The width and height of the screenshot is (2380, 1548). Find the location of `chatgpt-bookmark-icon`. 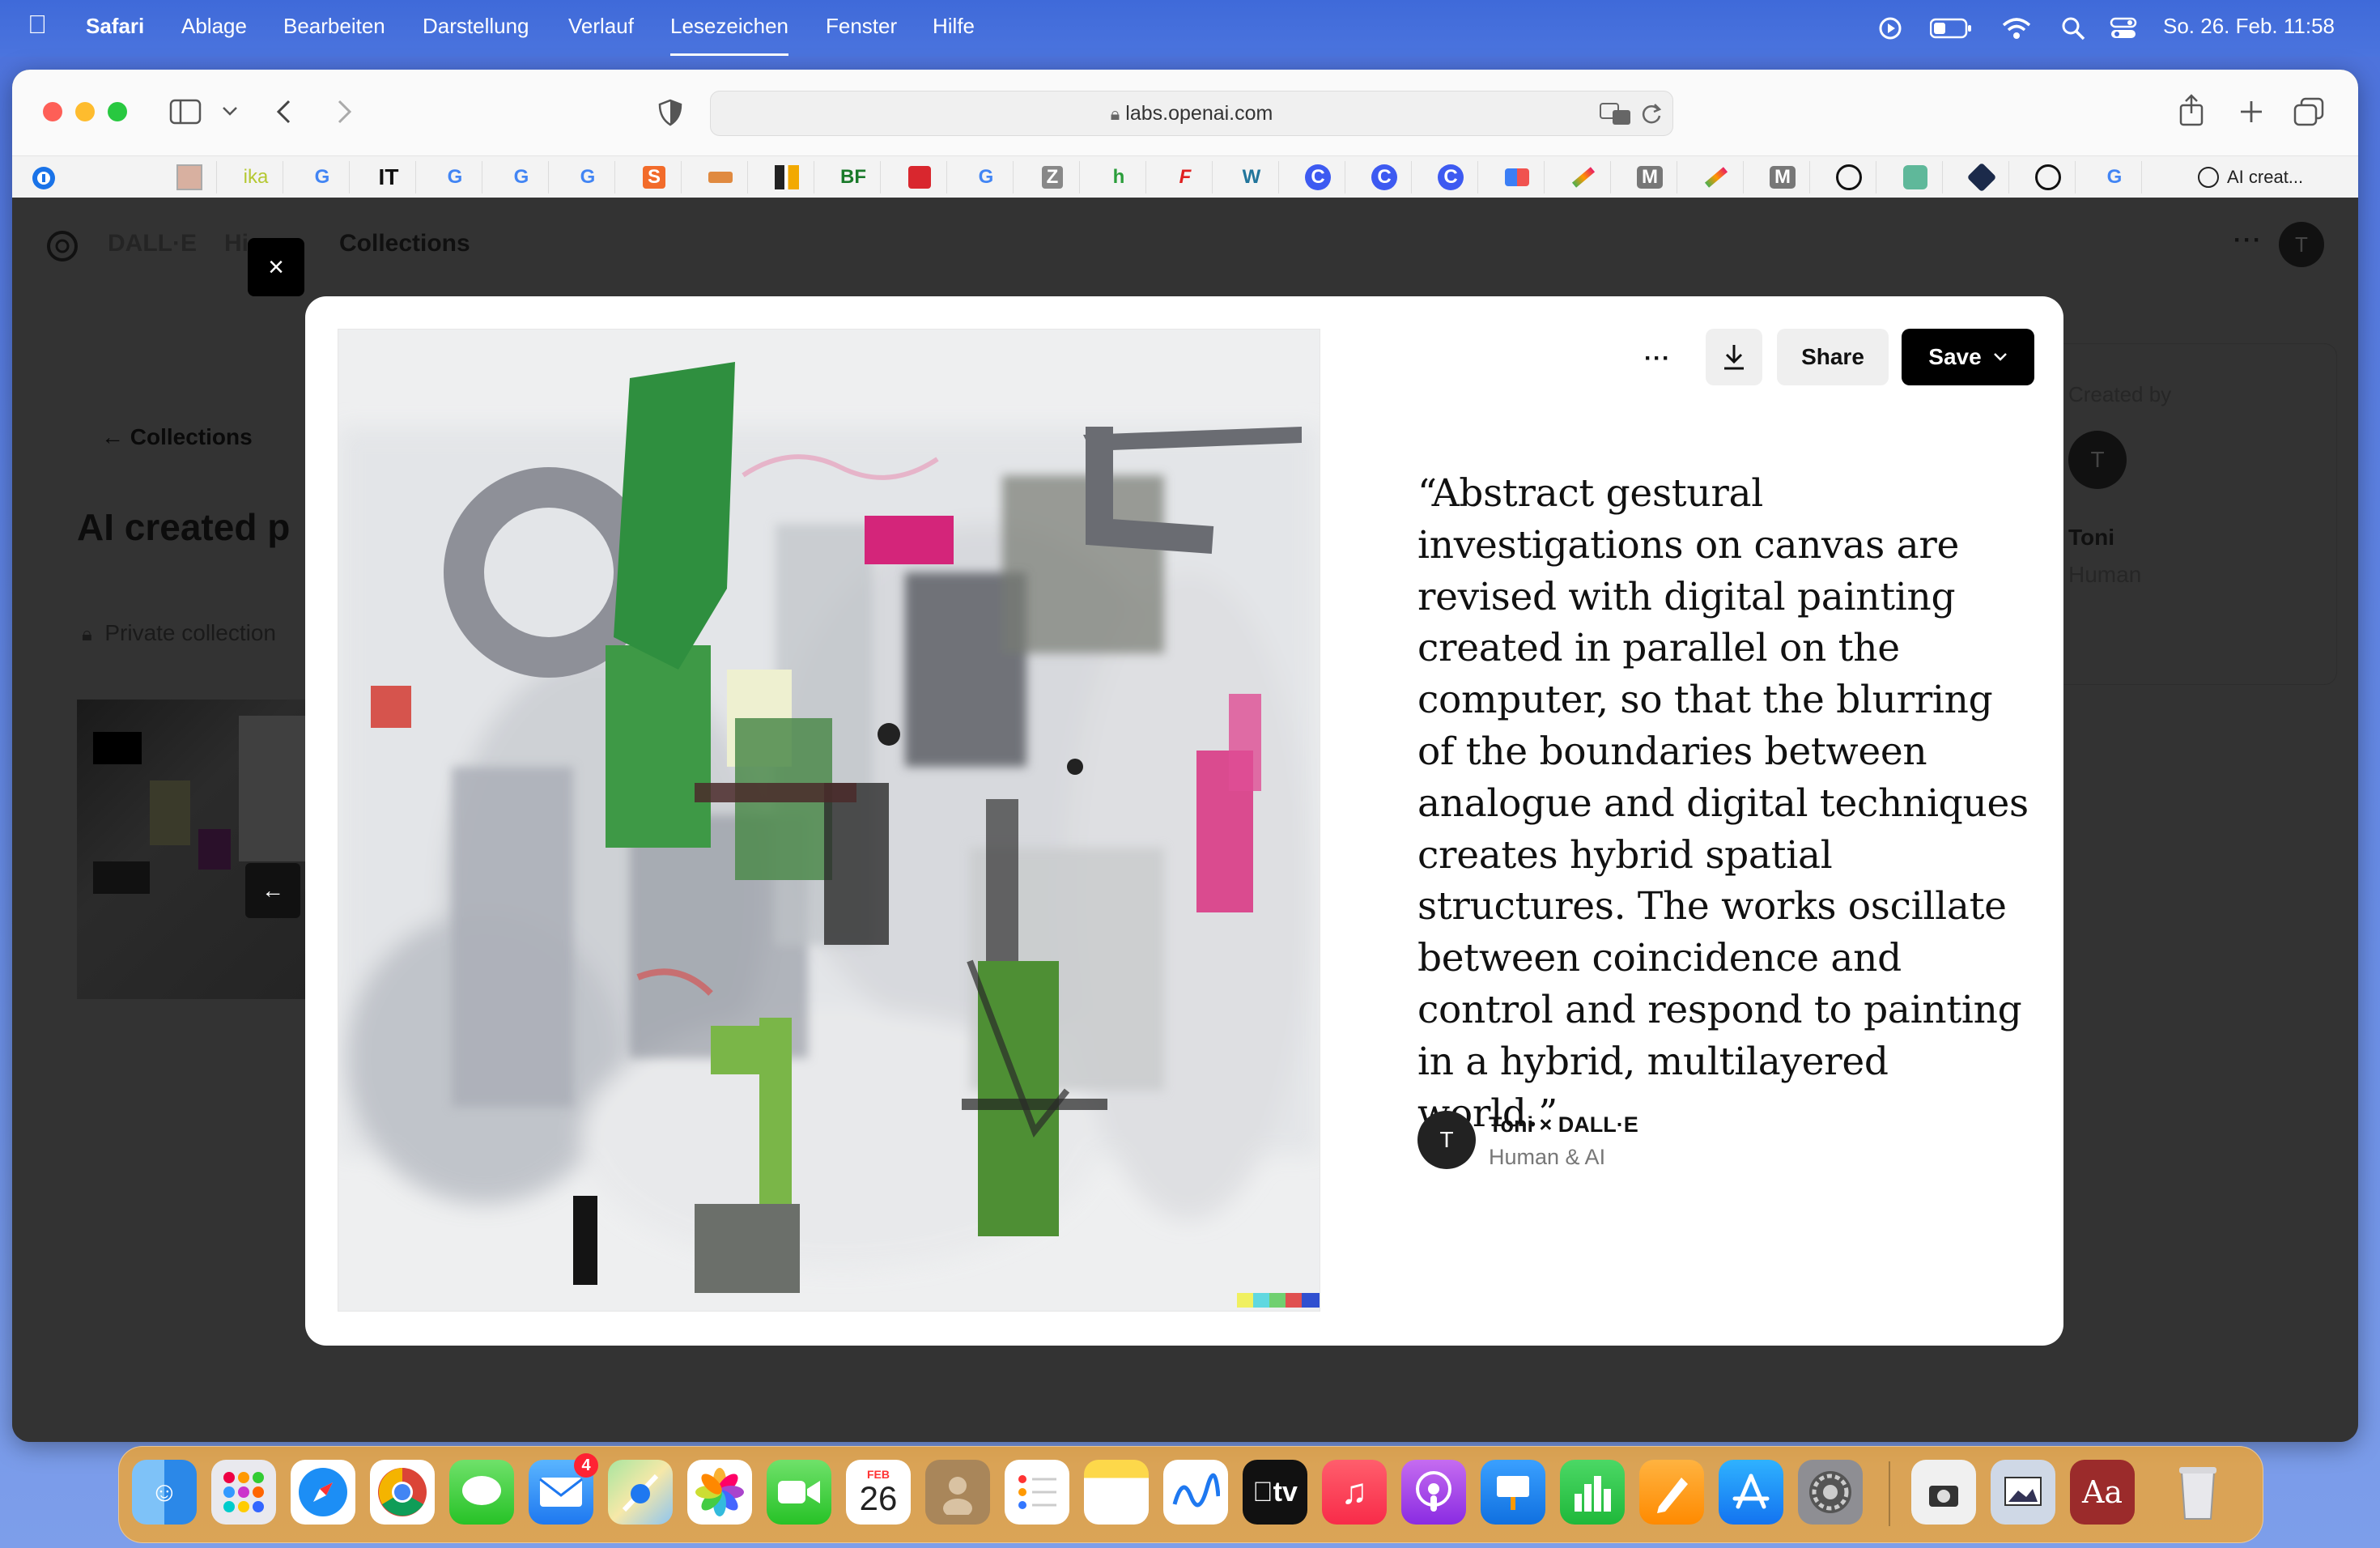

chatgpt-bookmark-icon is located at coordinates (1916, 177).